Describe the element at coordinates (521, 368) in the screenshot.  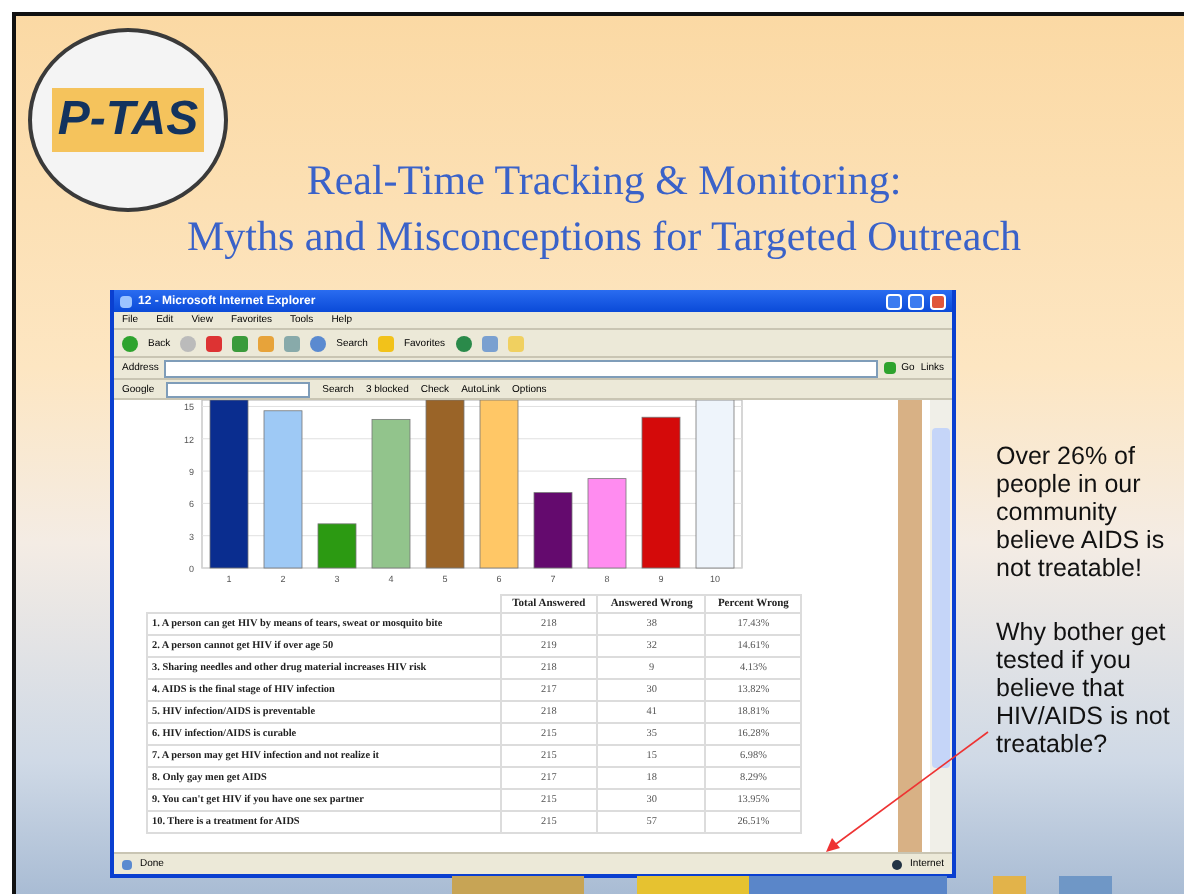
I see `address-field` at that location.